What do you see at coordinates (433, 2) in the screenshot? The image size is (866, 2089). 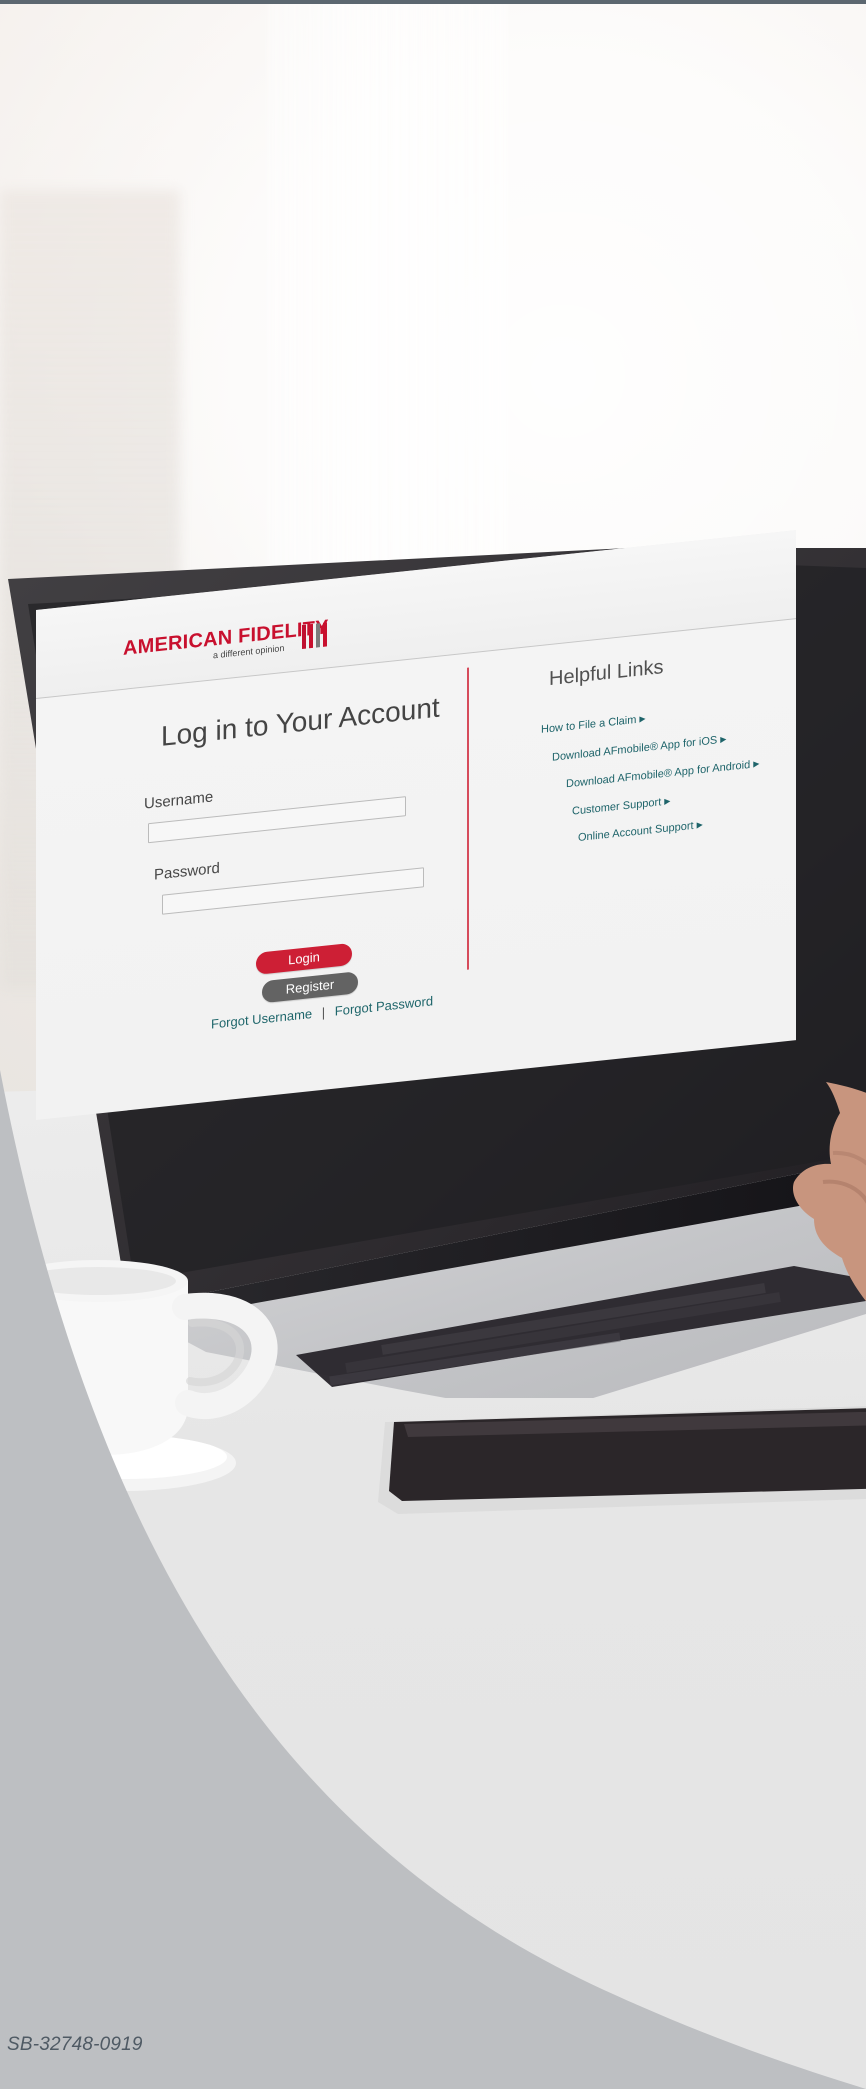 I see `top-strip` at bounding box center [433, 2].